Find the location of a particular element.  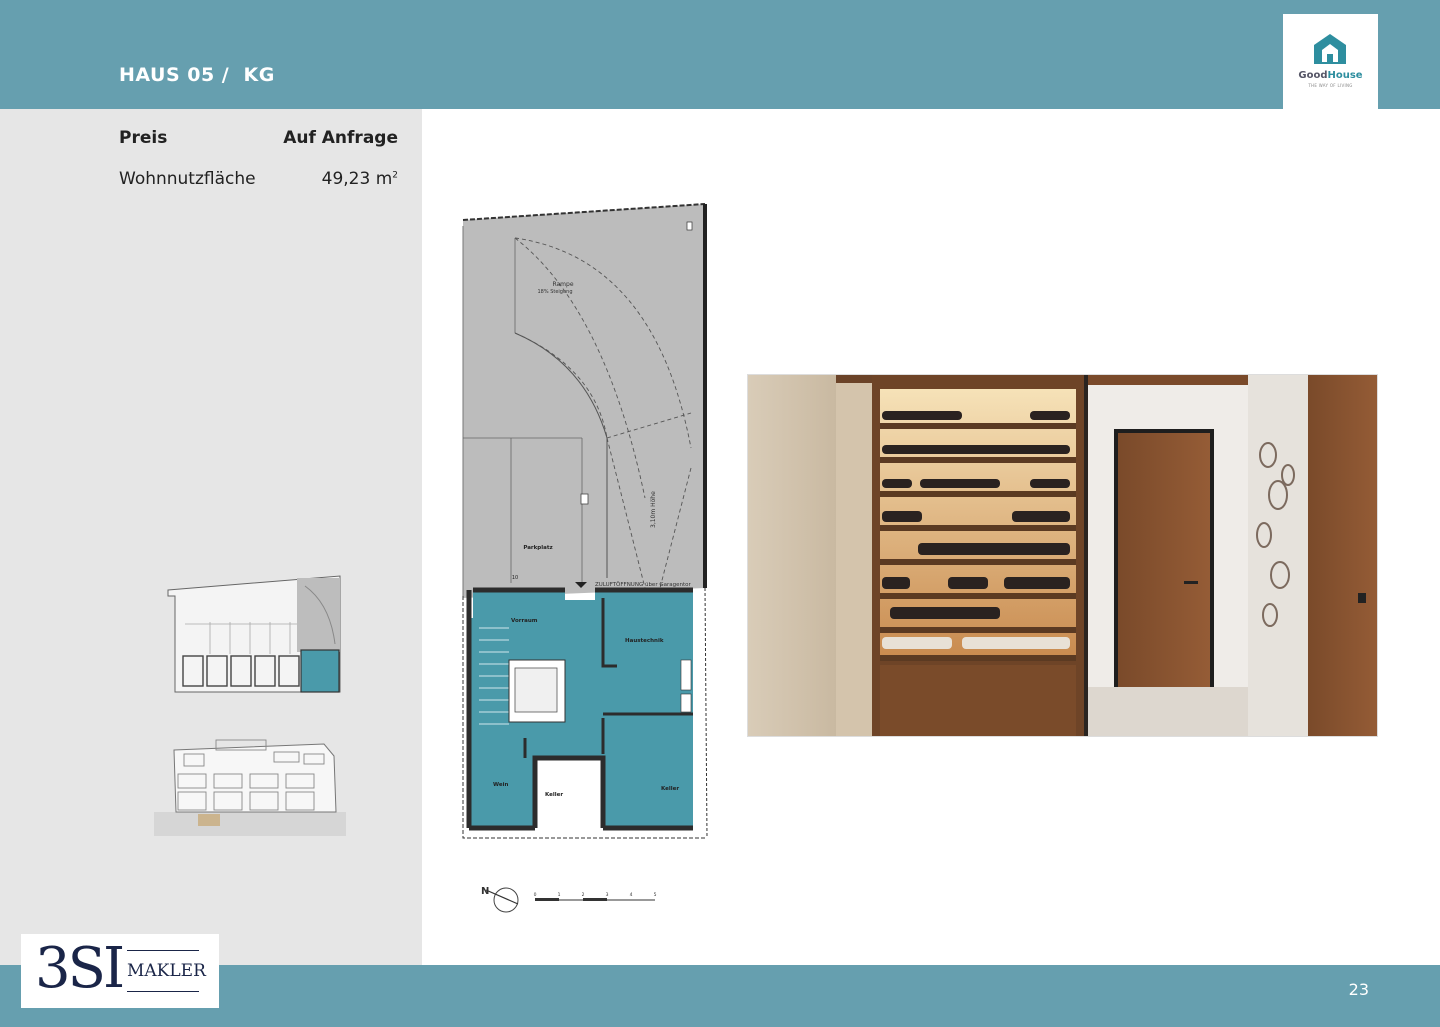

site-plan-thumbnail is located at coordinates (254, 634).